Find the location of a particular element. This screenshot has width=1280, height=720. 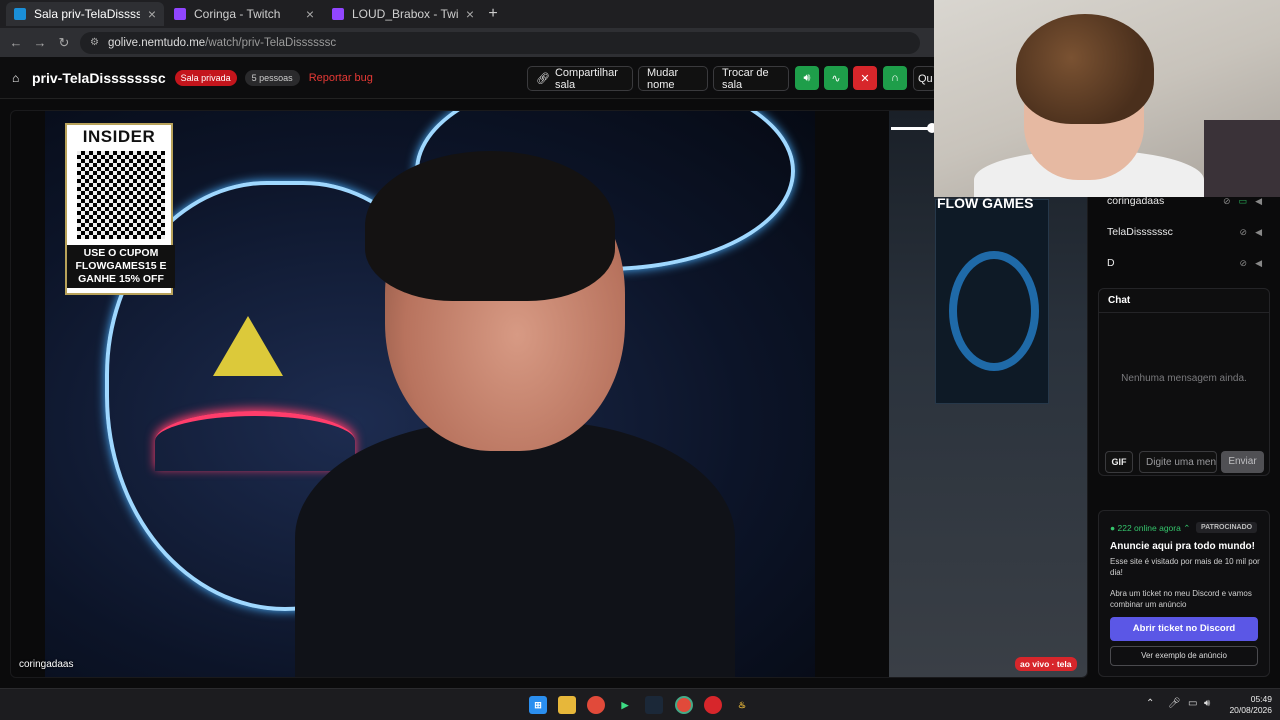

golive-favicon-icon is located at coordinates (20, 14).